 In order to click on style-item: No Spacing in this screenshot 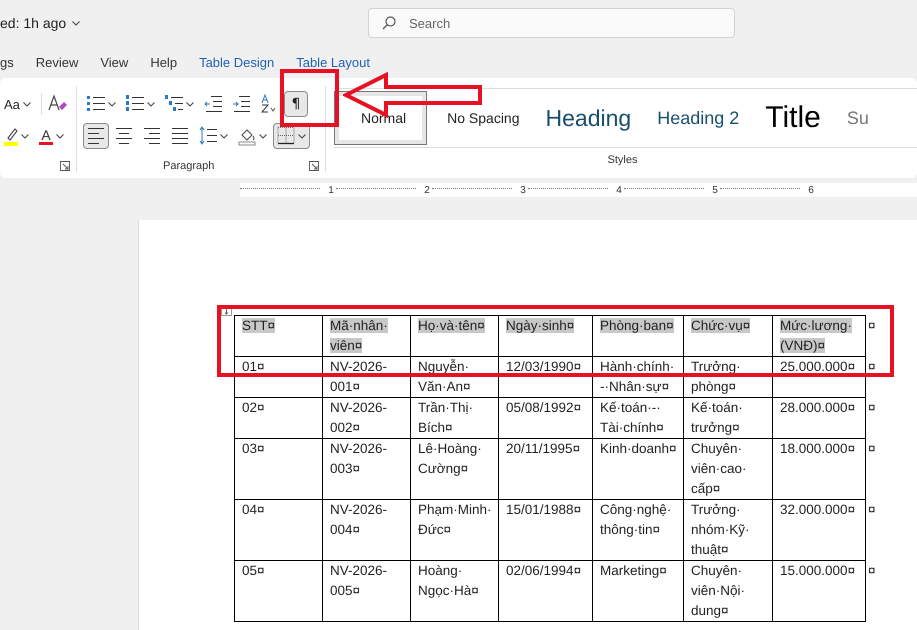, I will do `click(483, 118)`.